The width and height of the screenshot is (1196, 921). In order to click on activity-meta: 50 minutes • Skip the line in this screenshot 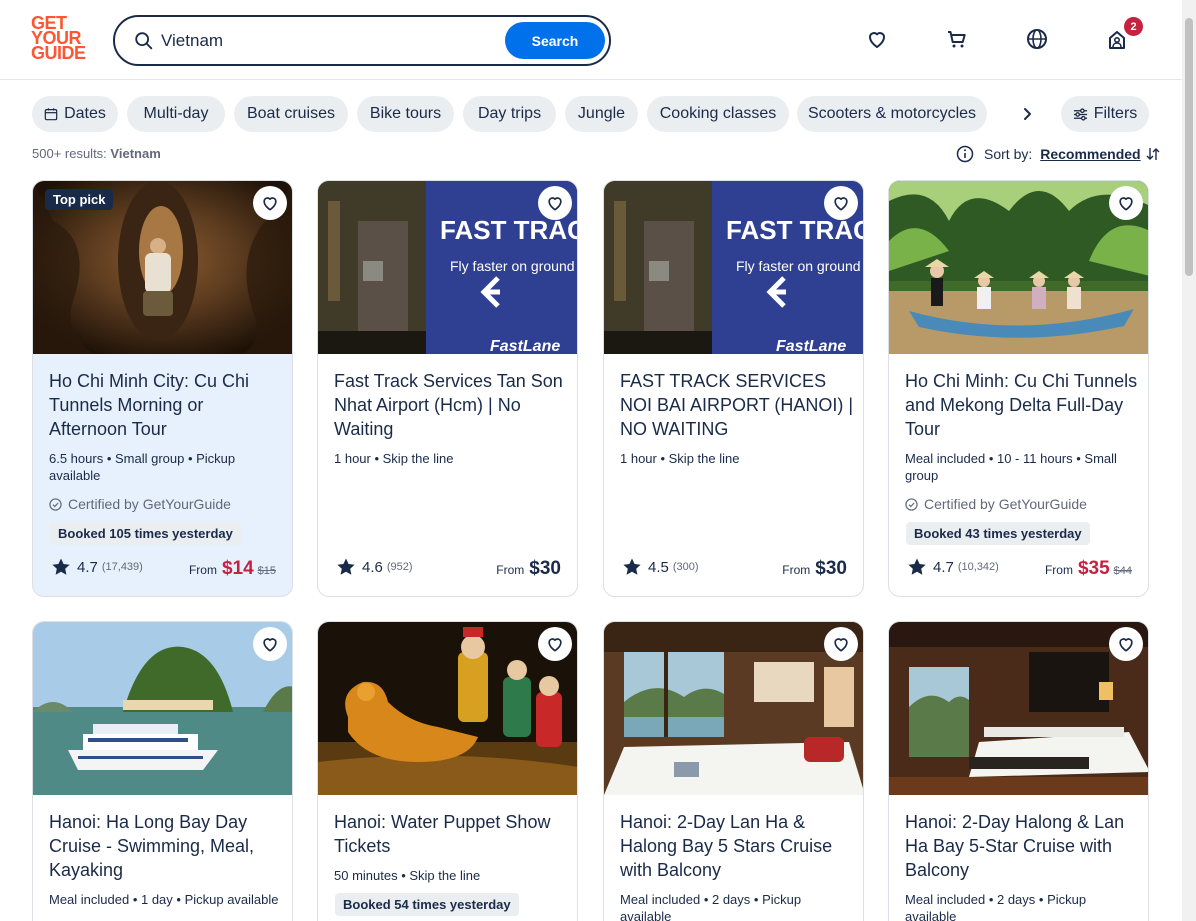, I will do `click(407, 875)`.